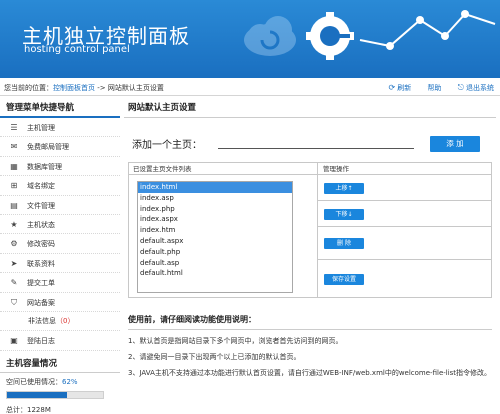 This screenshot has width=500, height=414. What do you see at coordinates (135, 88) in the screenshot?
I see `breadcrumb-current: 网站默认主页设置` at bounding box center [135, 88].